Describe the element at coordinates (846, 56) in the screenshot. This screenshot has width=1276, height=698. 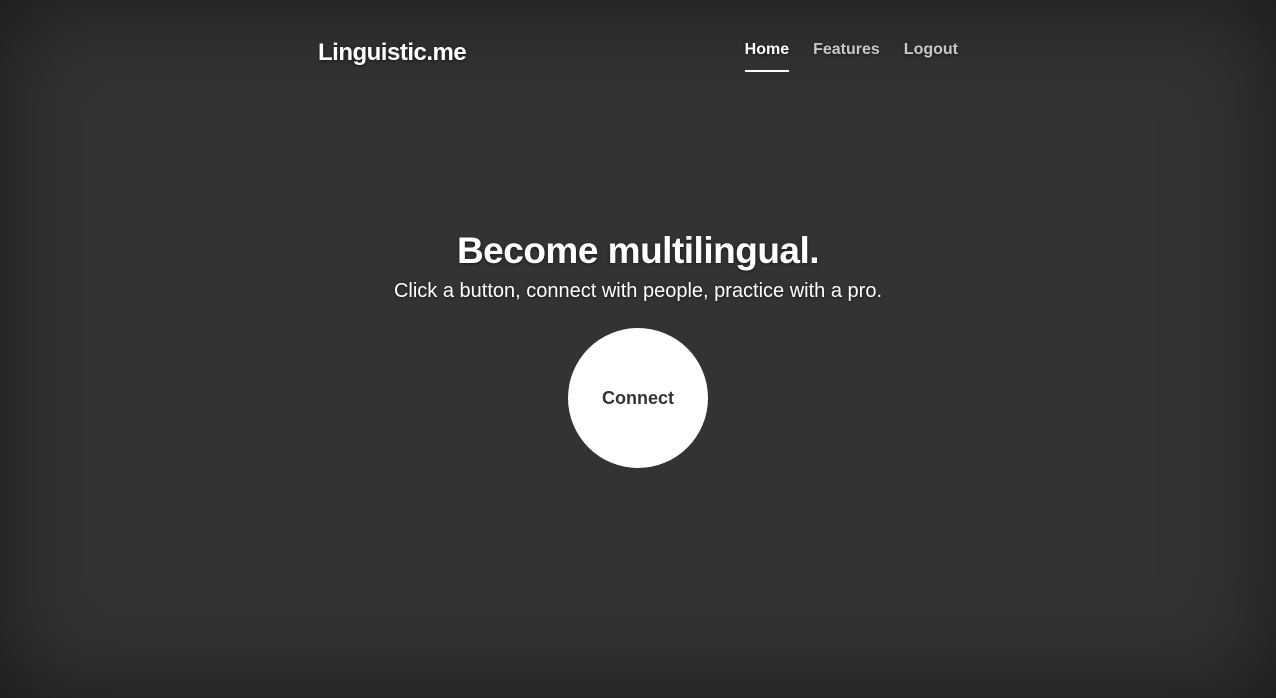
I see `nav-item-features: Features` at that location.